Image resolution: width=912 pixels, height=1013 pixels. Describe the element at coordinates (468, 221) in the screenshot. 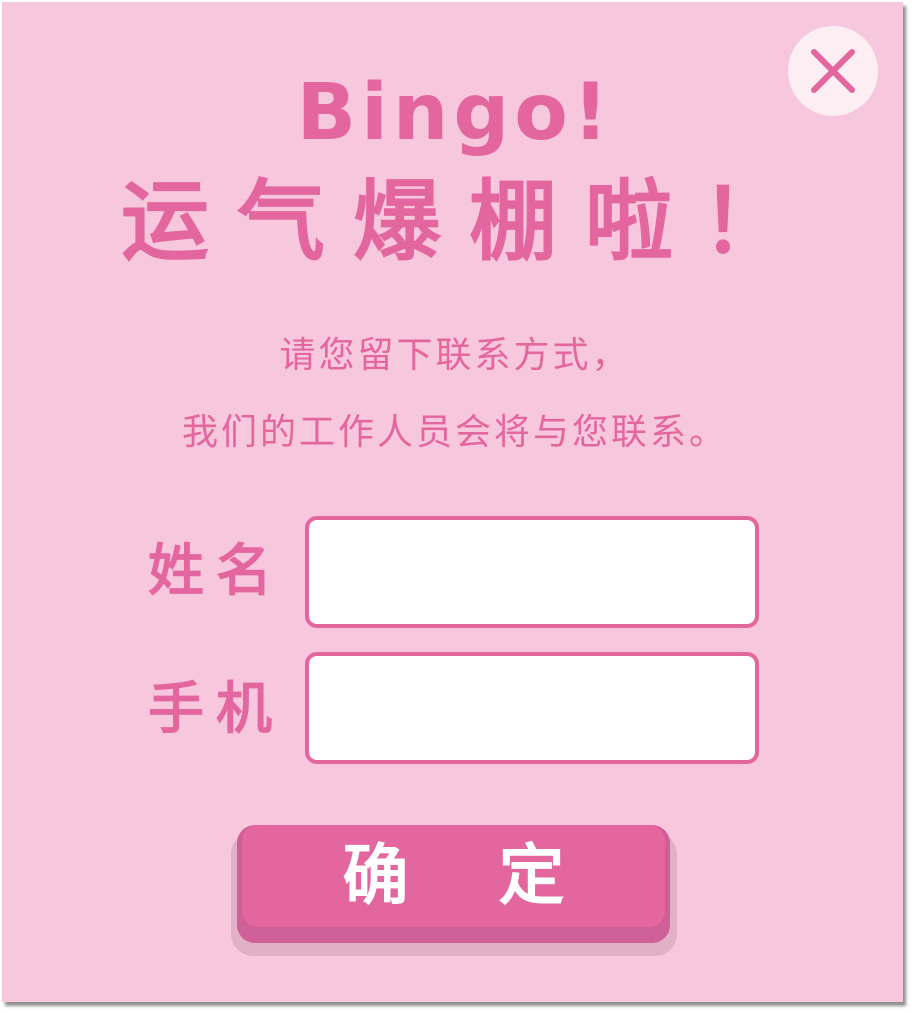

I see `title-chinese: 运气爆棚啦！` at that location.